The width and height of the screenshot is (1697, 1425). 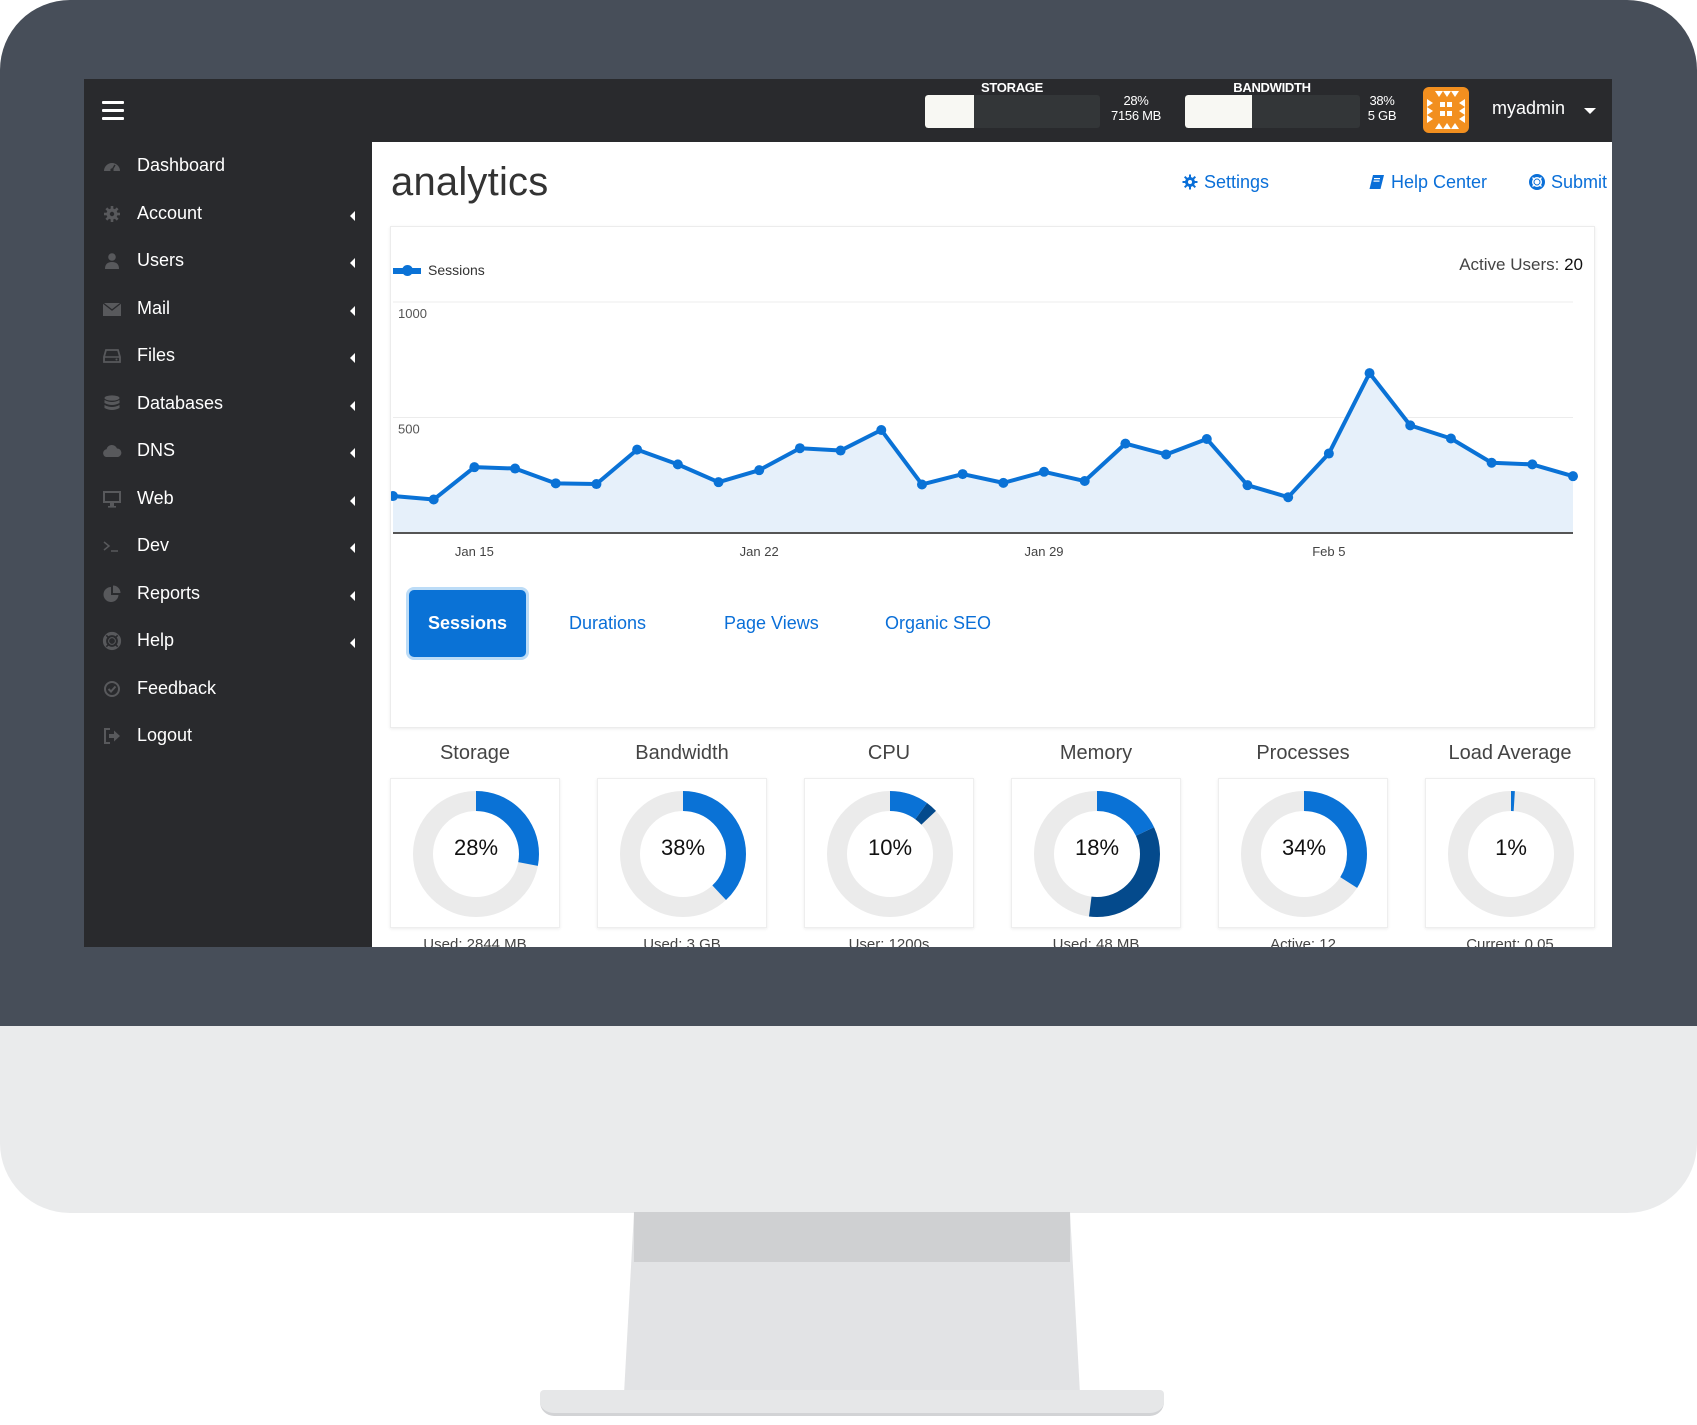 What do you see at coordinates (112, 356) in the screenshot?
I see `hard-drive-icon` at bounding box center [112, 356].